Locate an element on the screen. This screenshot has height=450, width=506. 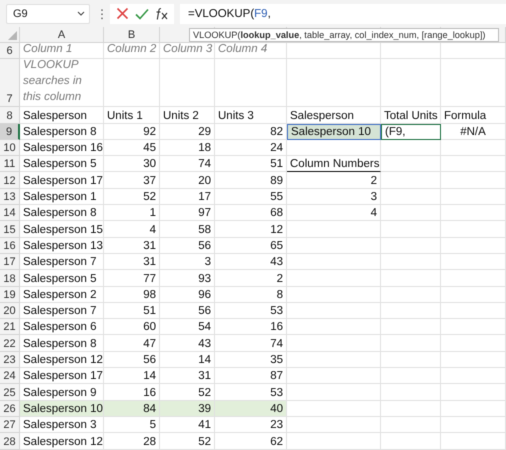
table-cell: 45 is located at coordinates (132, 148).